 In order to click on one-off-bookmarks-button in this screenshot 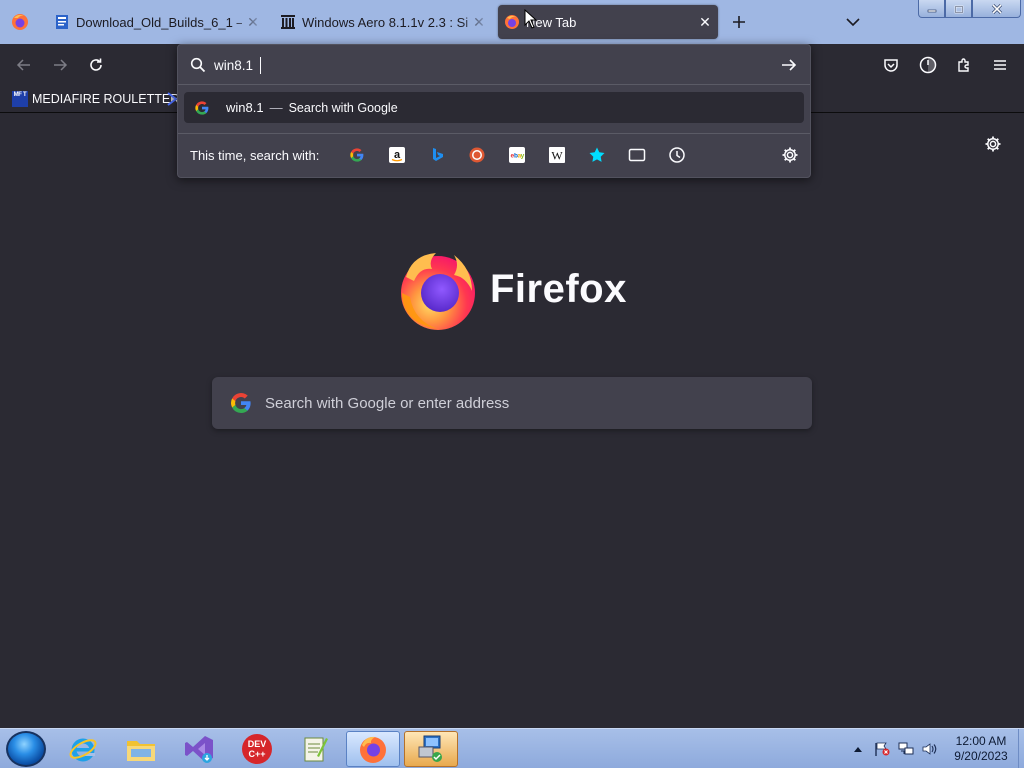, I will do `click(597, 155)`.